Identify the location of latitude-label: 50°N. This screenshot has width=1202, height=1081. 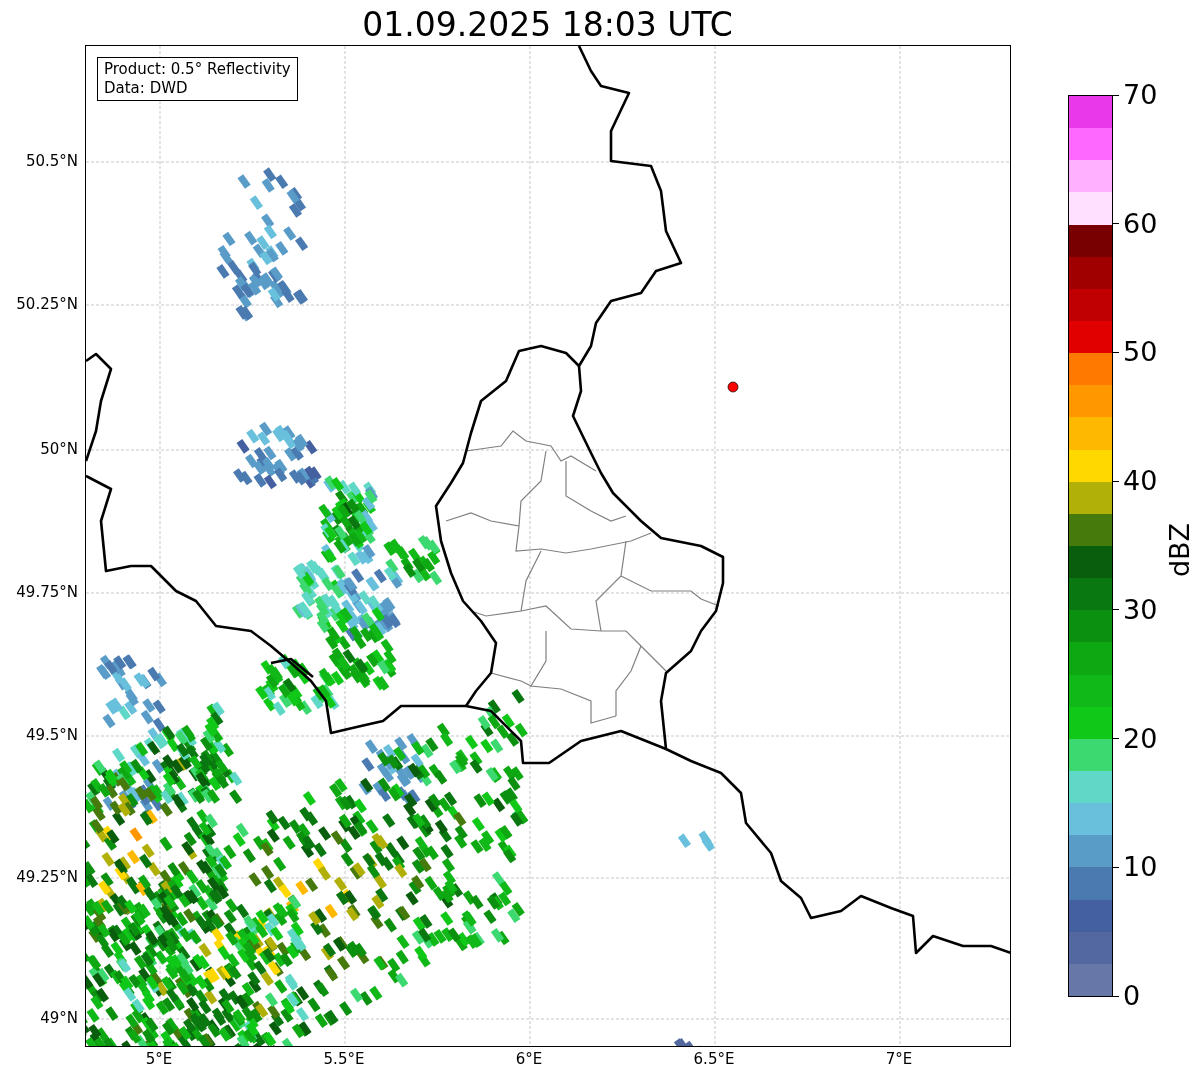
(59, 449).